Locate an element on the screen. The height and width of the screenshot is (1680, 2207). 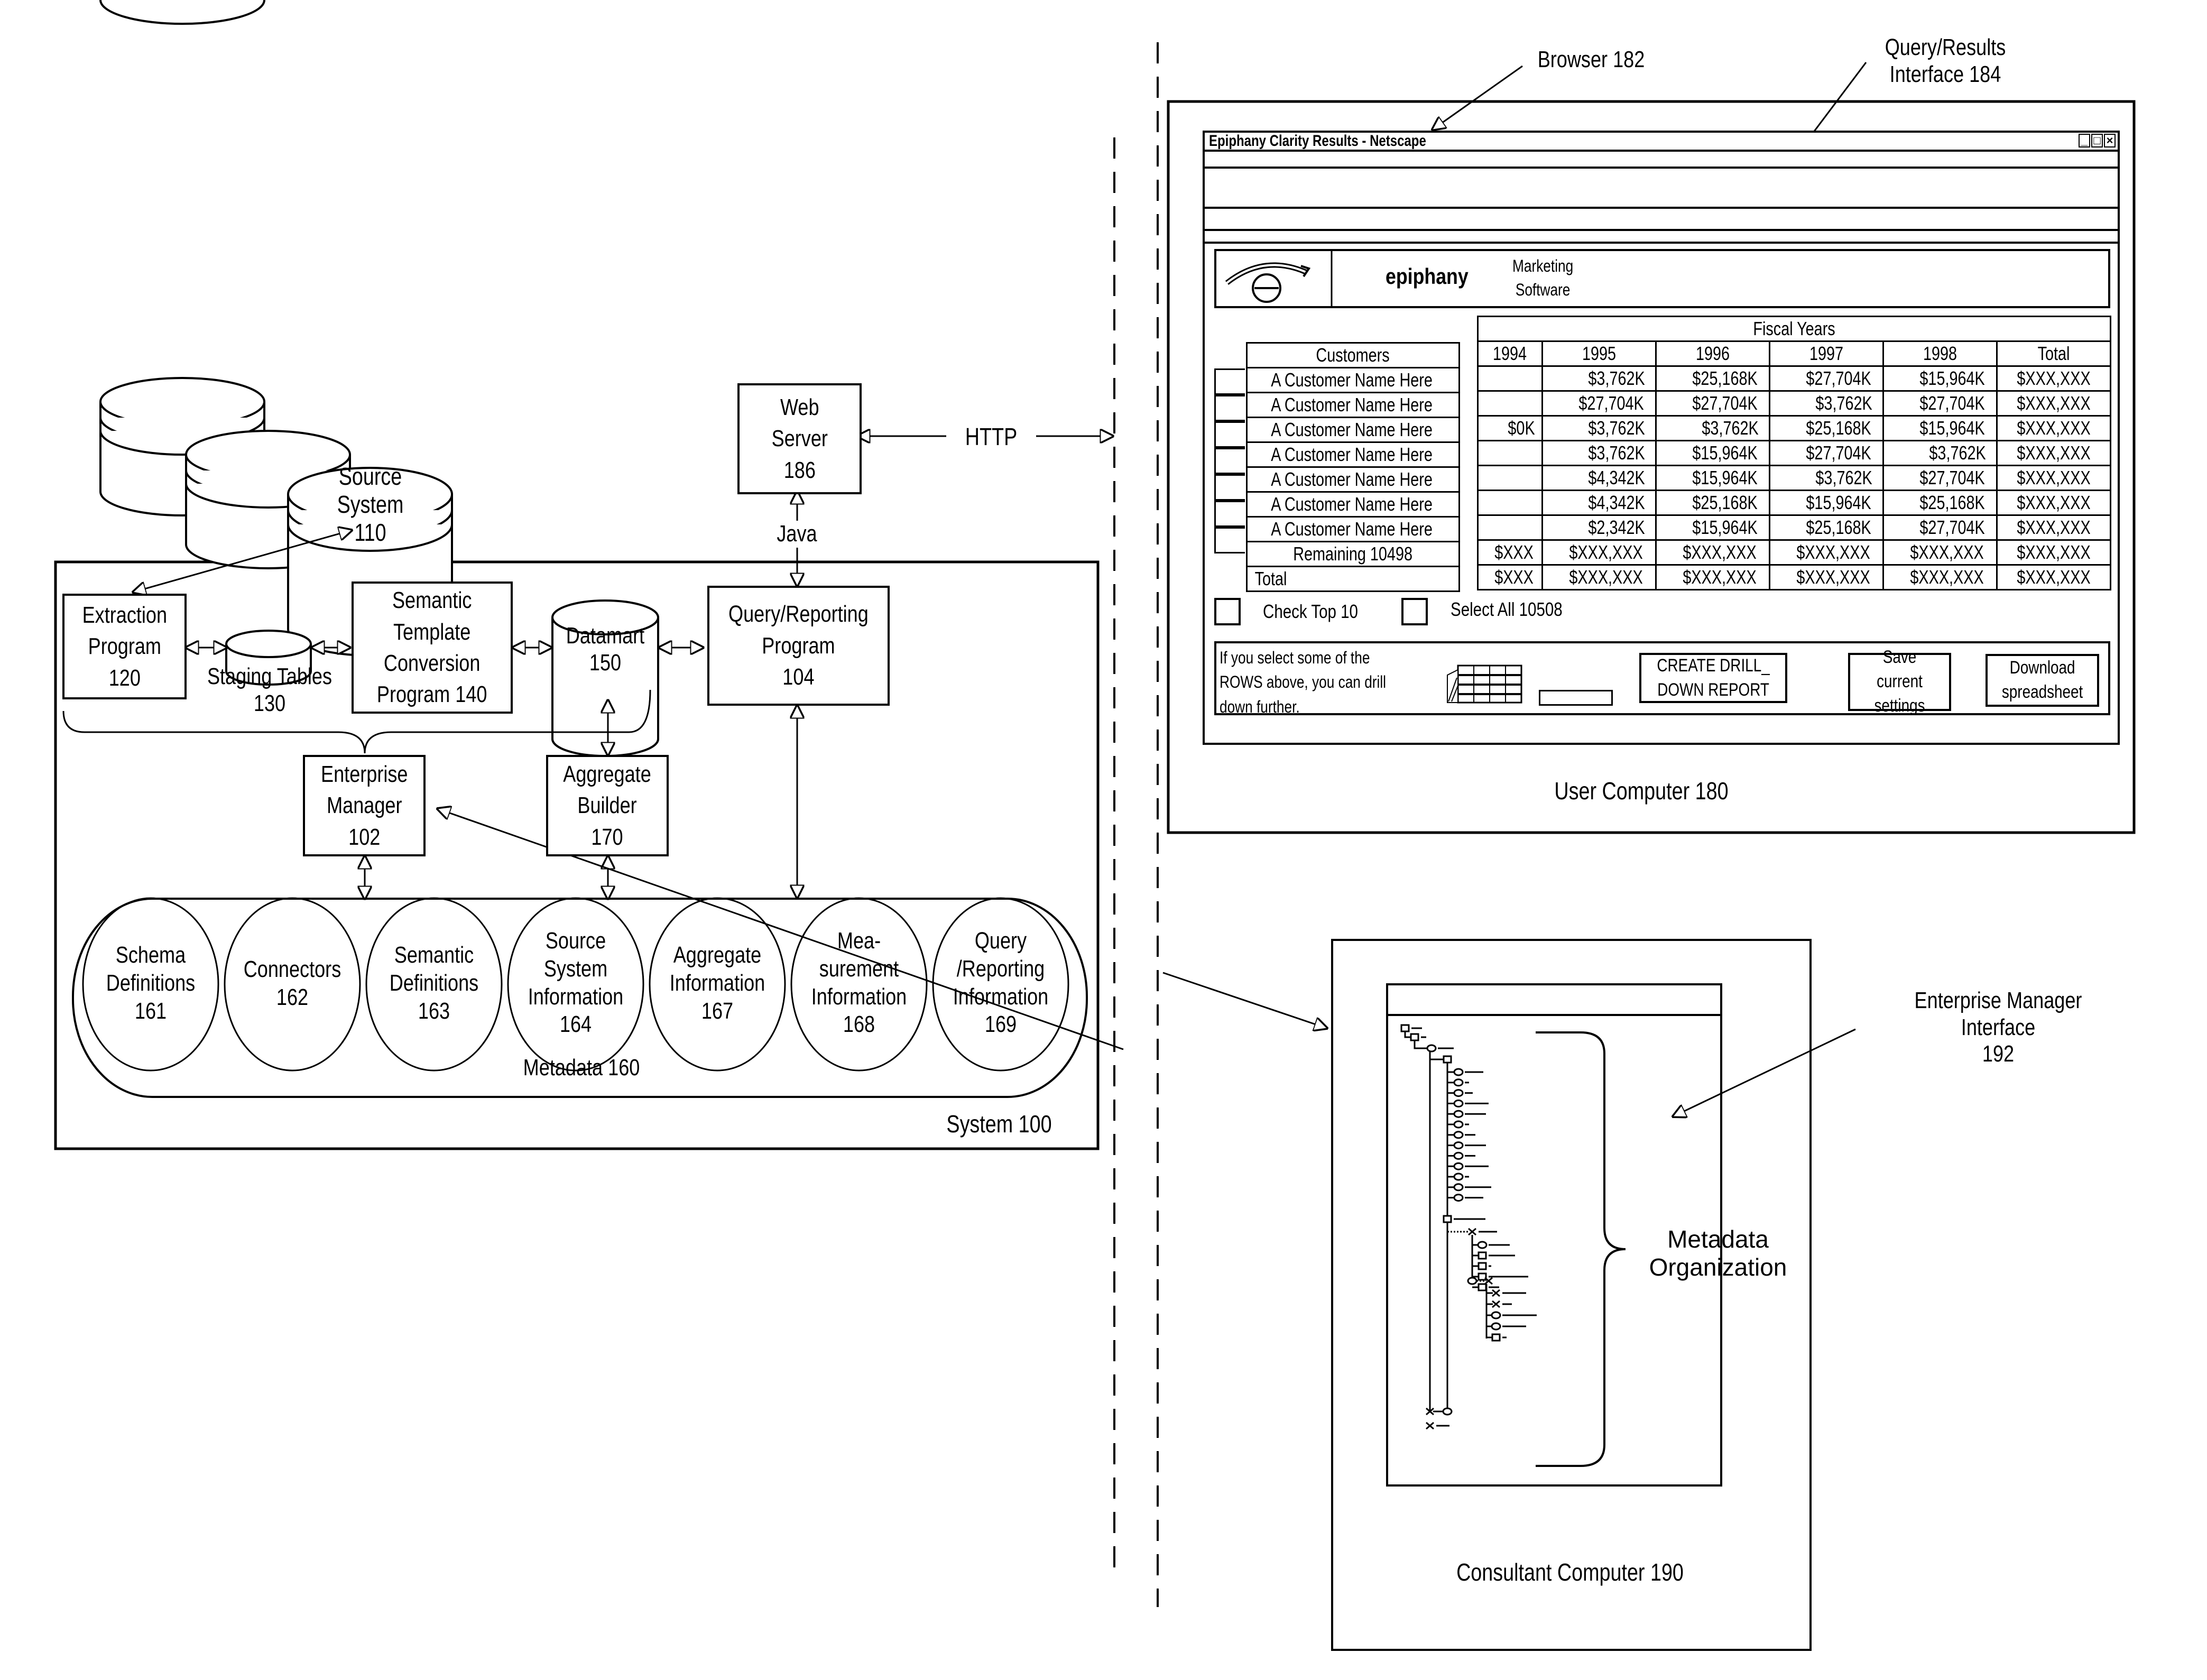
select-all-label: Select All 10508 is located at coordinates (1507, 609).